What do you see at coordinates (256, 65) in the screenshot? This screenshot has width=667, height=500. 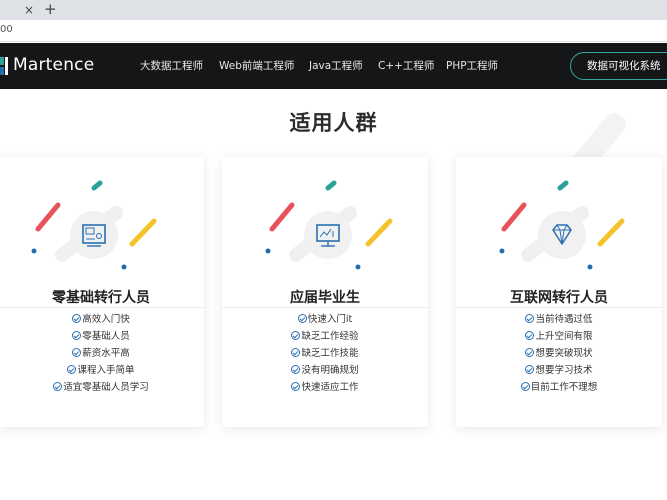 I see `nav-item-web-frontend: Web前端工程师` at bounding box center [256, 65].